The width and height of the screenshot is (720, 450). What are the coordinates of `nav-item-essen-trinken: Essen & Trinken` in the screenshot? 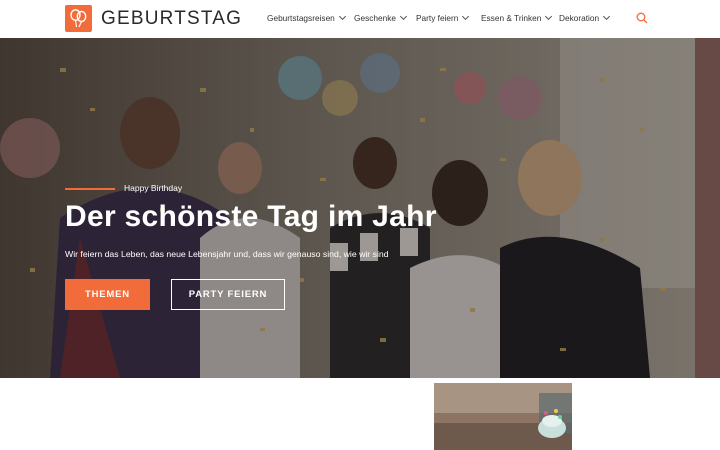 It's located at (517, 17).